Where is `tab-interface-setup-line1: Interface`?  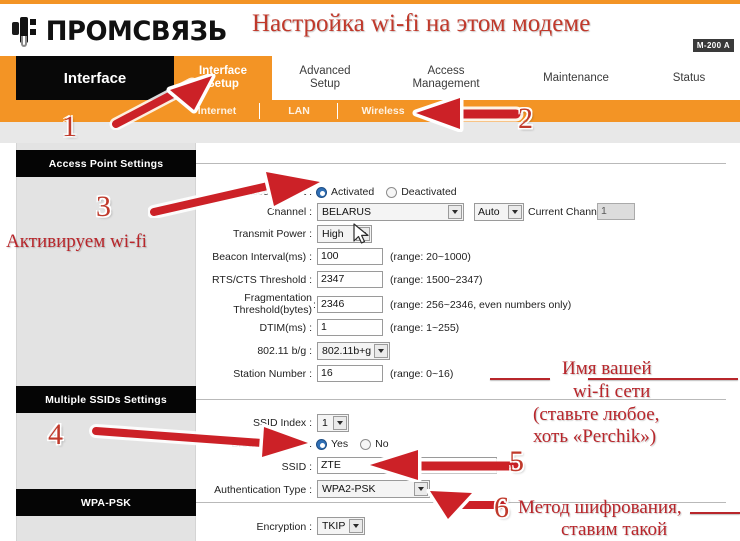
tab-interface-setup-line1: Interface is located at coordinates (223, 71).